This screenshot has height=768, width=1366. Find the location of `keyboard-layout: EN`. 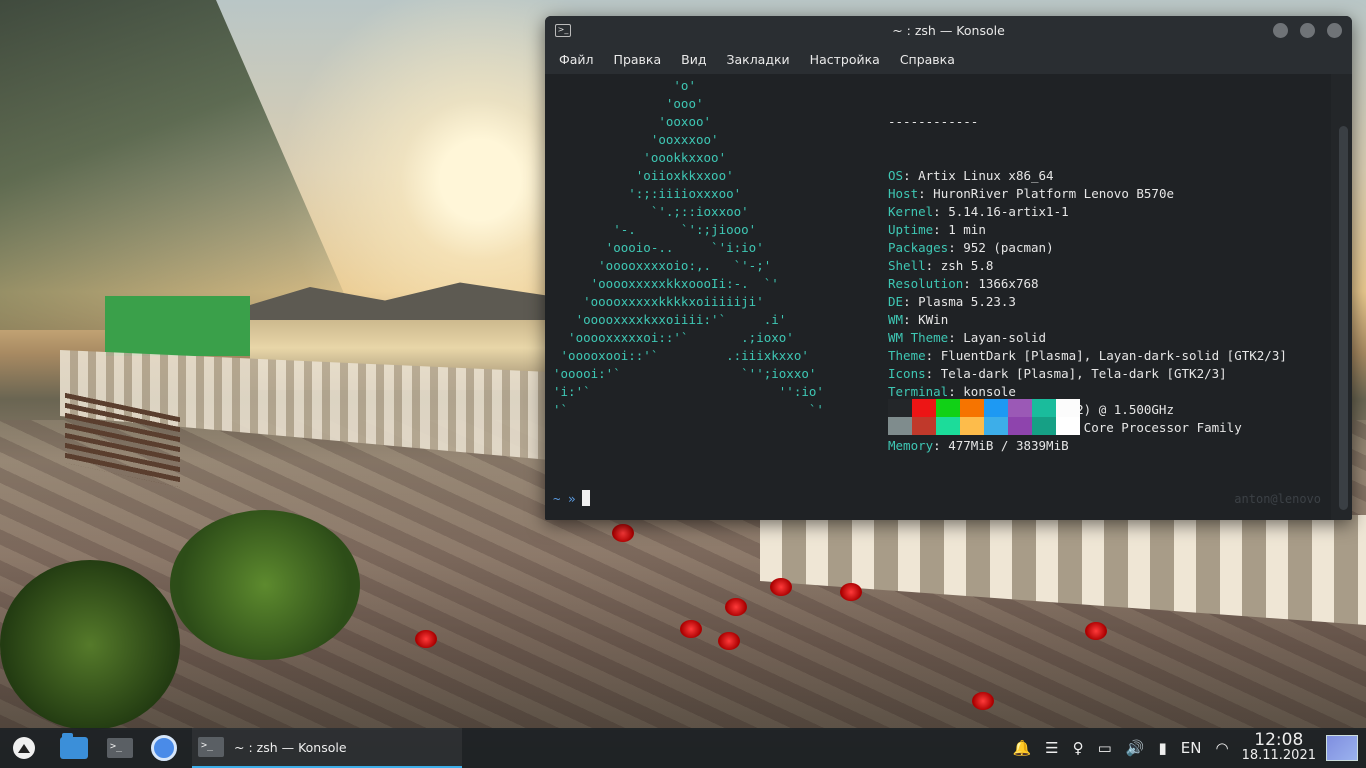

keyboard-layout: EN is located at coordinates (1191, 748).